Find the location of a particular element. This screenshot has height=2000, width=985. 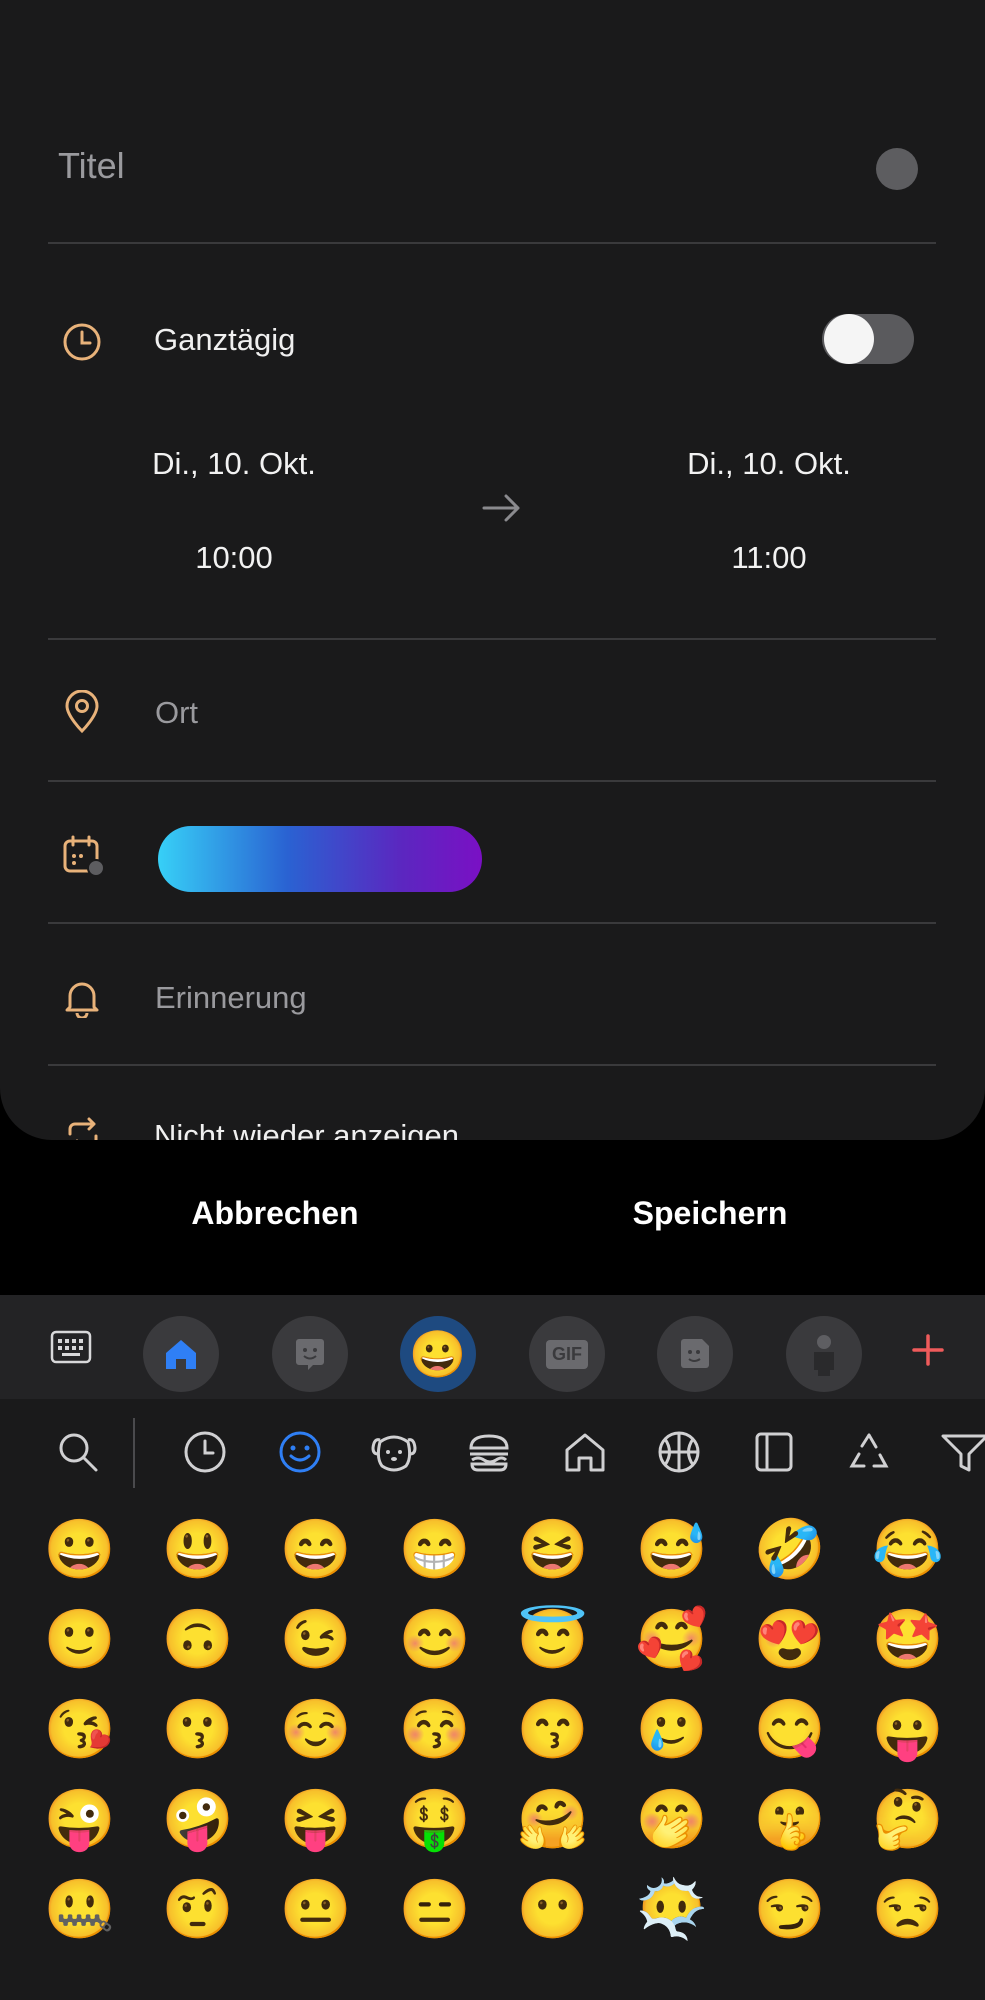

emoji-key: 😘 is located at coordinates (80, 1730).